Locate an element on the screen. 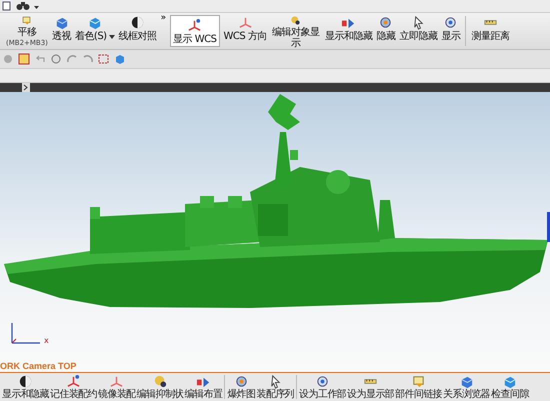 This screenshot has width=550, height=401. chevron-icon is located at coordinates (26, 87).